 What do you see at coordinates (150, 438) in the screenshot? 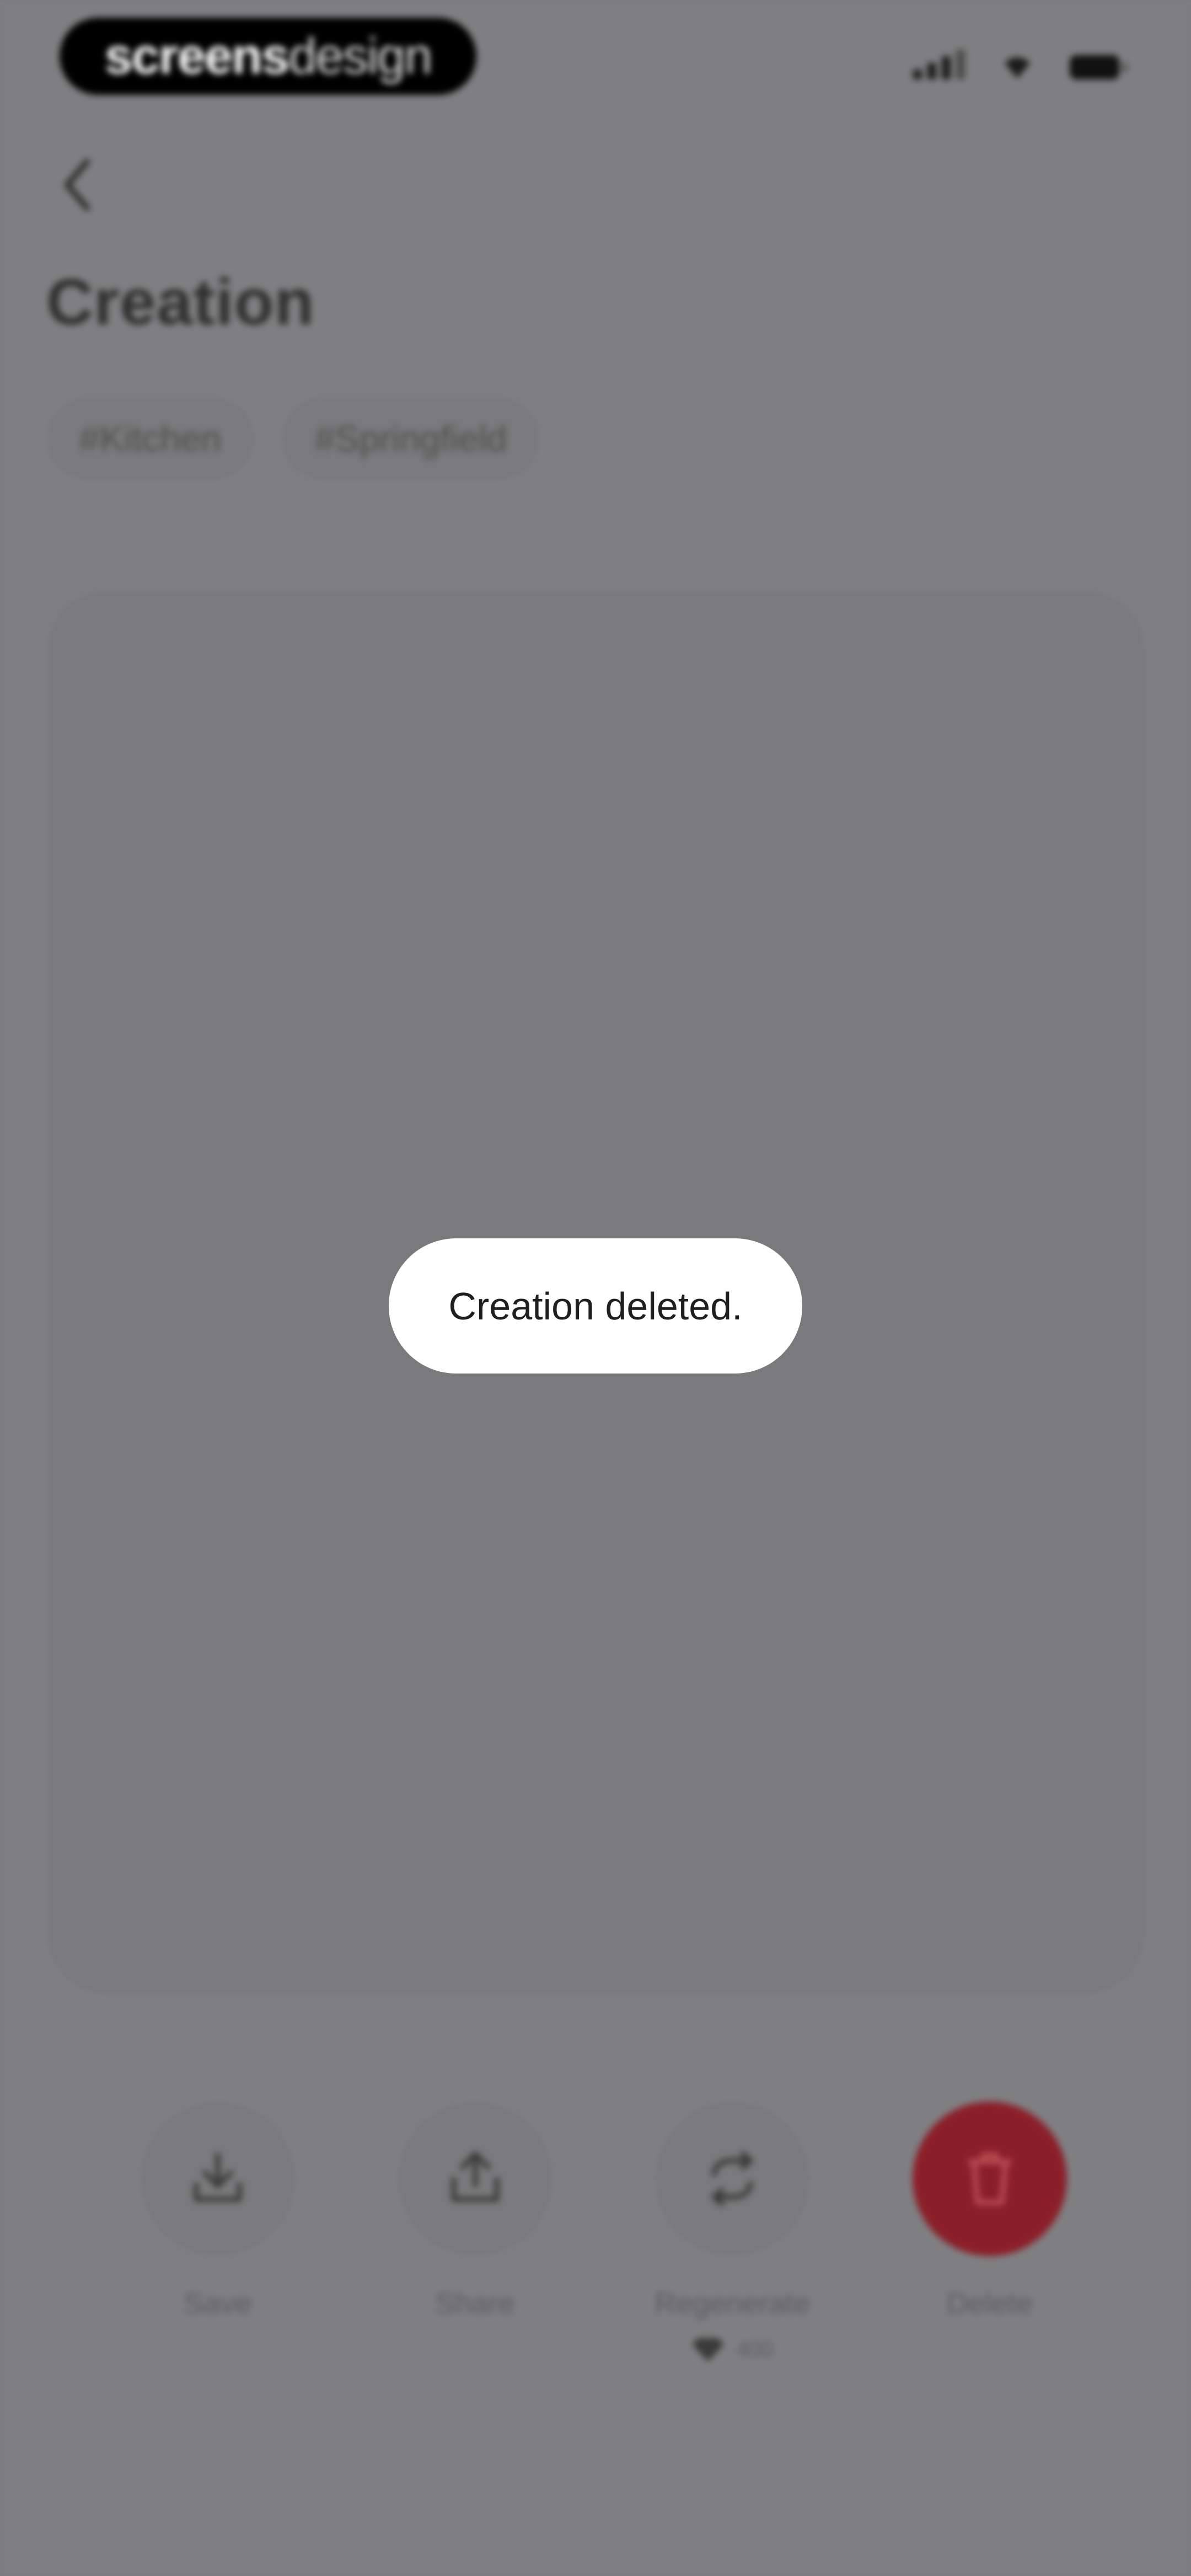
I see `tag-chip: #Kitchen` at bounding box center [150, 438].